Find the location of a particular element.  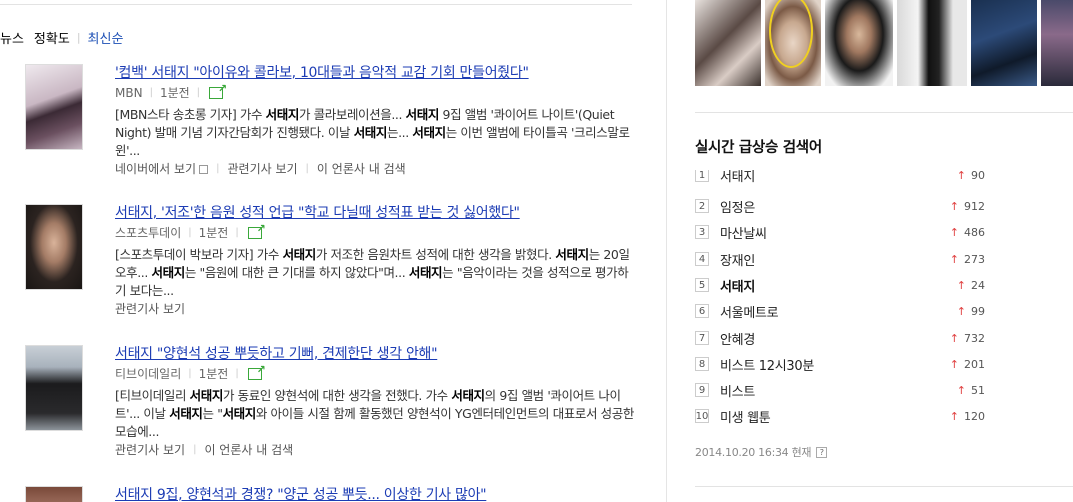

rank-number: 10 is located at coordinates (702, 416).